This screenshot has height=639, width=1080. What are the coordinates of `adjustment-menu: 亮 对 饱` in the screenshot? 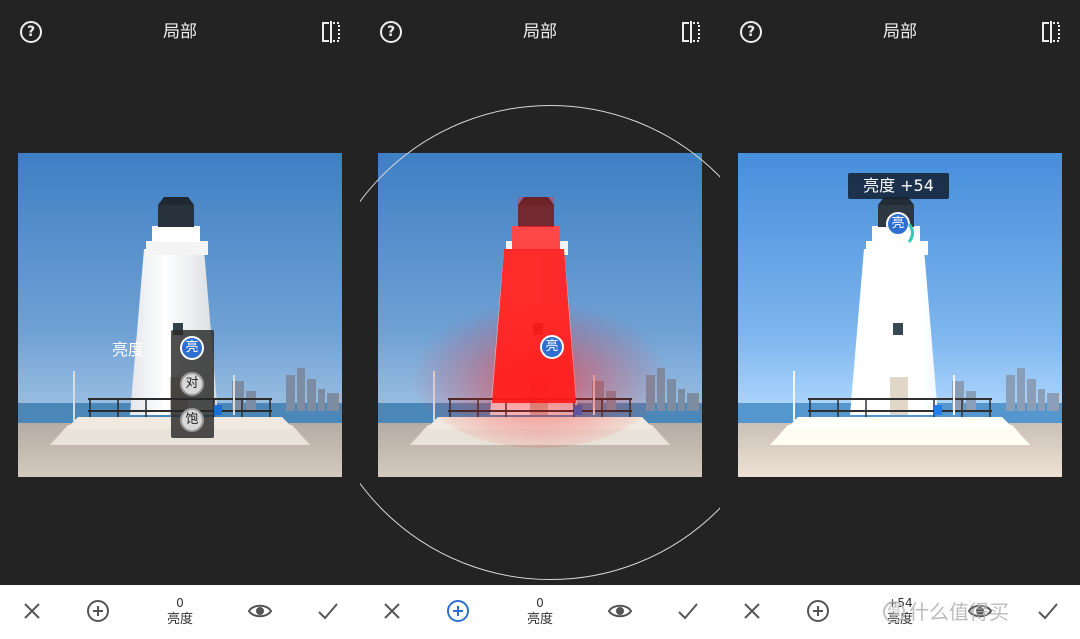 It's located at (192, 384).